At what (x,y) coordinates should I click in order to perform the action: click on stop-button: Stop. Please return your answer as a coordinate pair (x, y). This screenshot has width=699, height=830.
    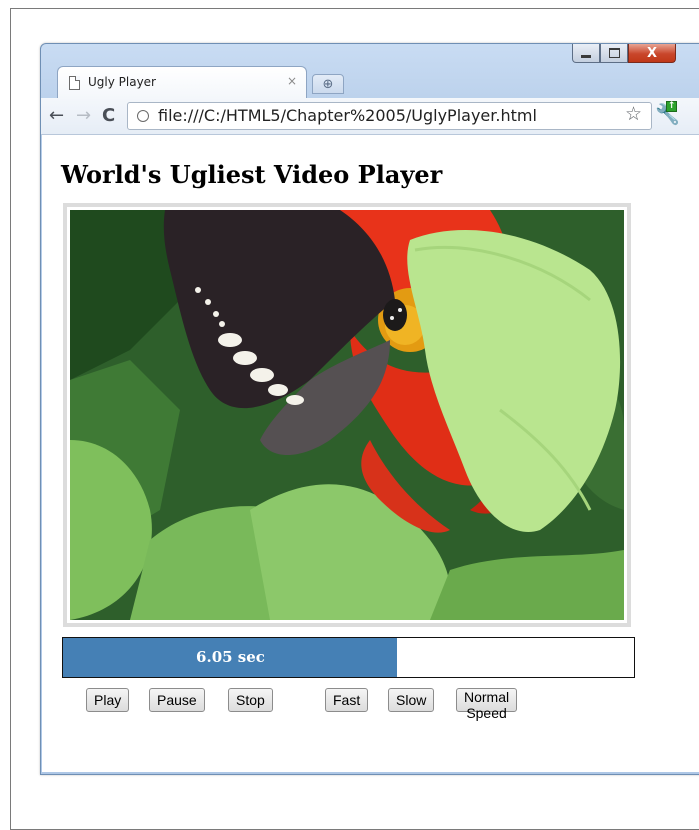
    Looking at the image, I should click on (250, 700).